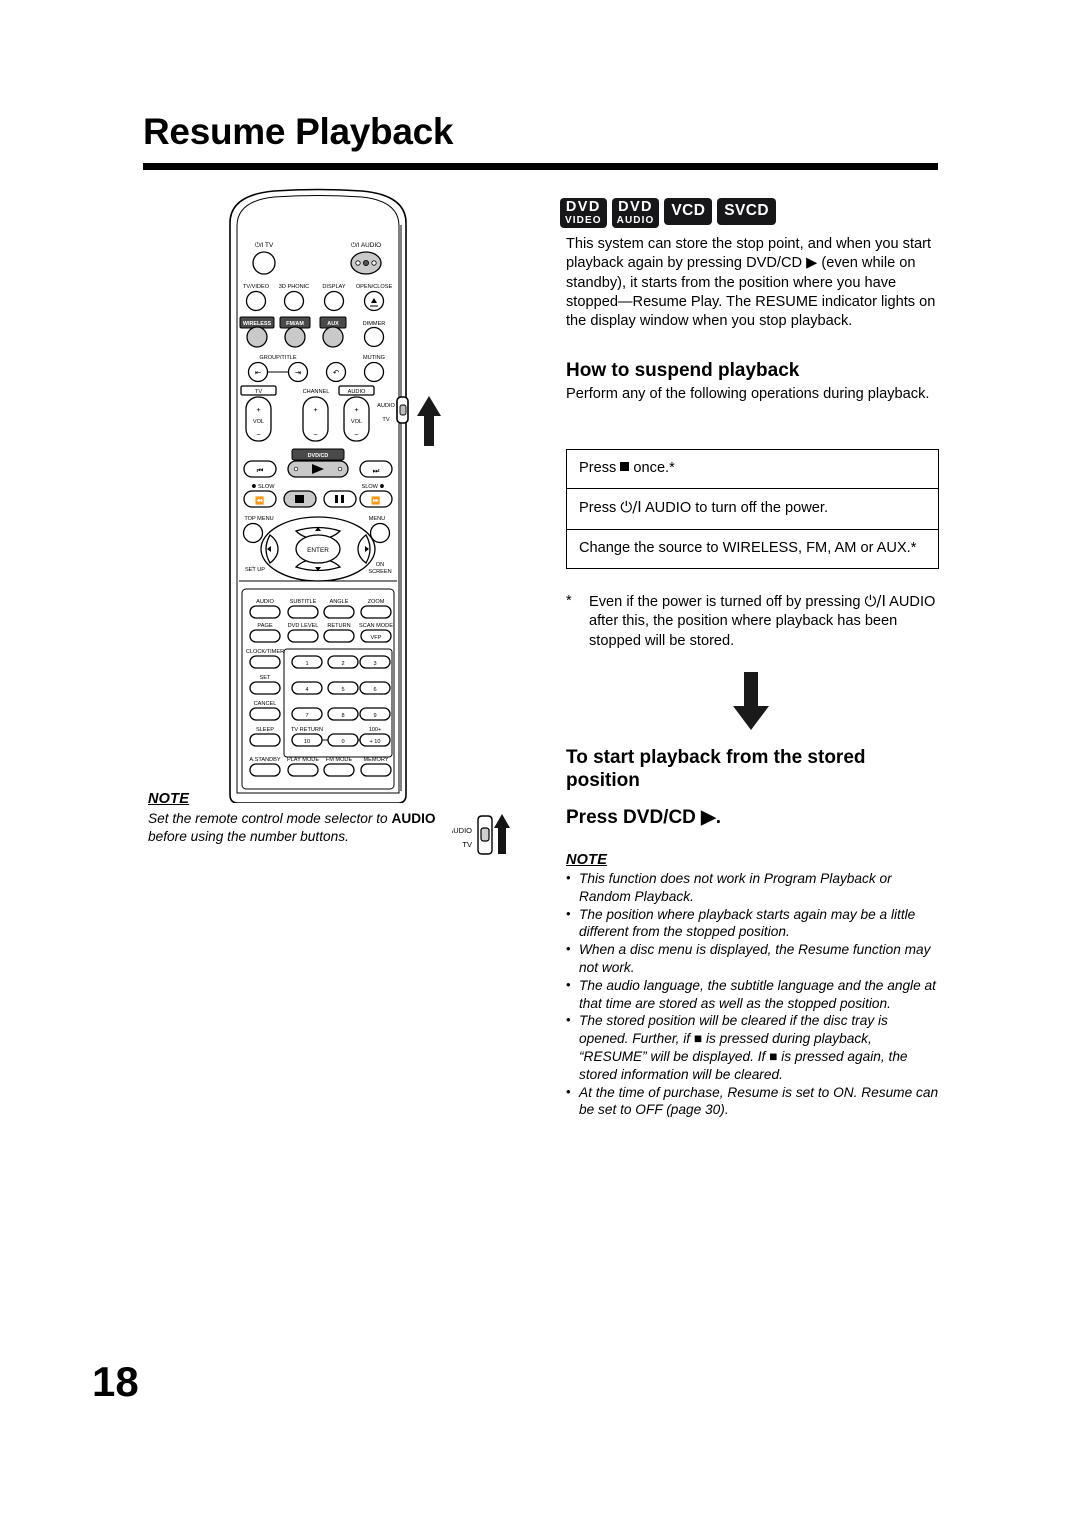 This screenshot has width=1080, height=1528. Describe the element at coordinates (265, 652) in the screenshot. I see `svg-text: CLOCK/TIMER` at that location.